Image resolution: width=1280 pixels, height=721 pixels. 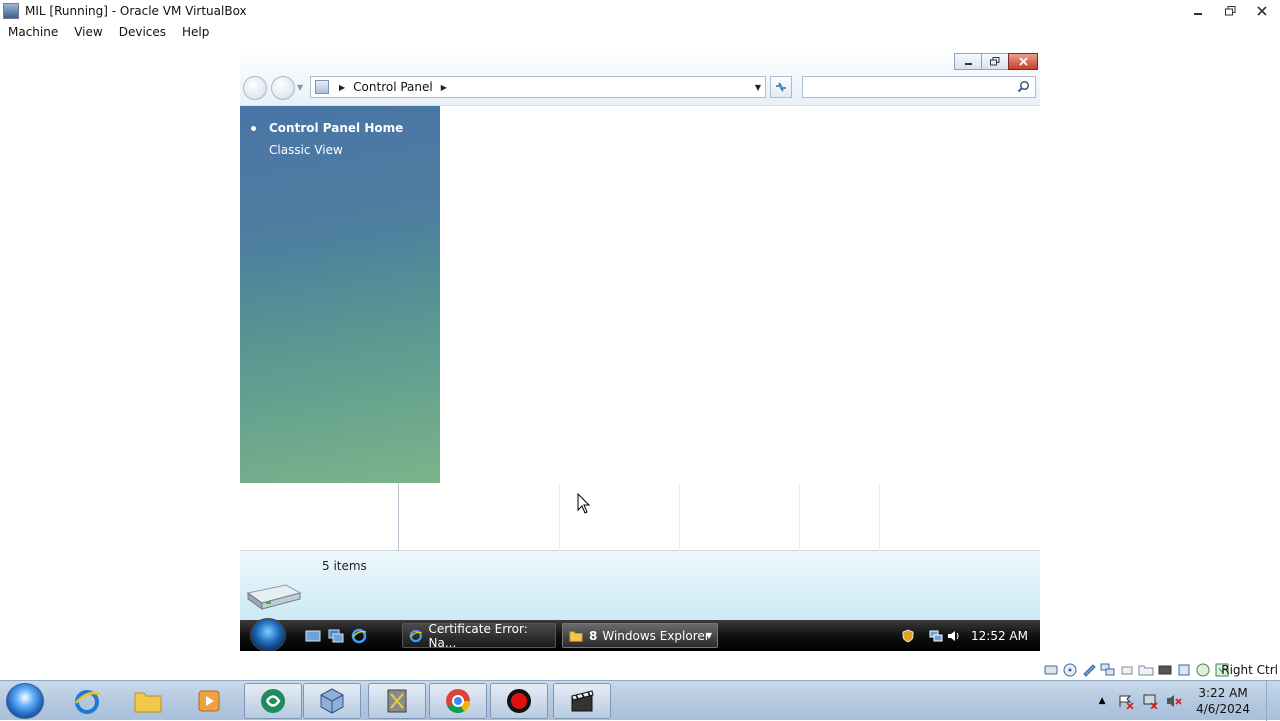 I want to click on refresh-button, so click(x=781, y=87).